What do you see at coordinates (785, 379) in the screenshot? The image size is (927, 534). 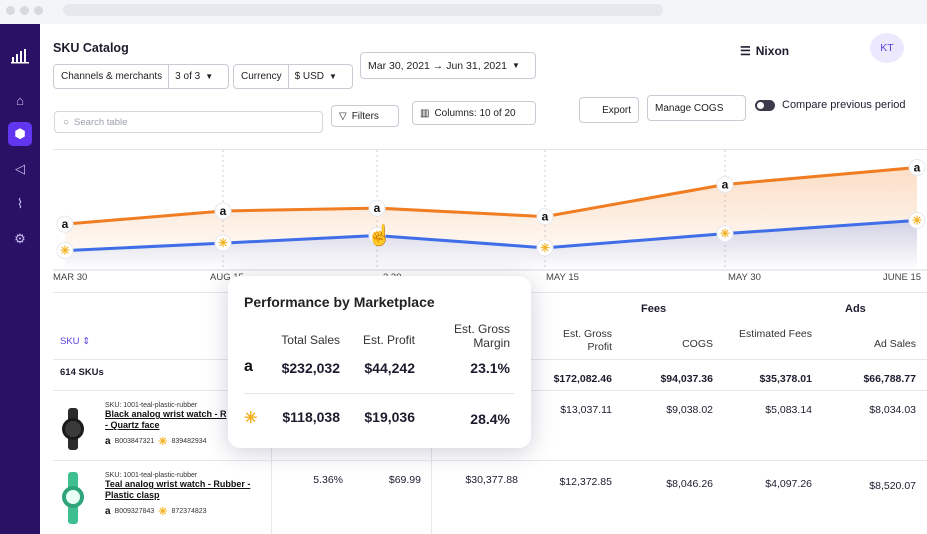 I see `summary-est-fees: $35,378.01` at bounding box center [785, 379].